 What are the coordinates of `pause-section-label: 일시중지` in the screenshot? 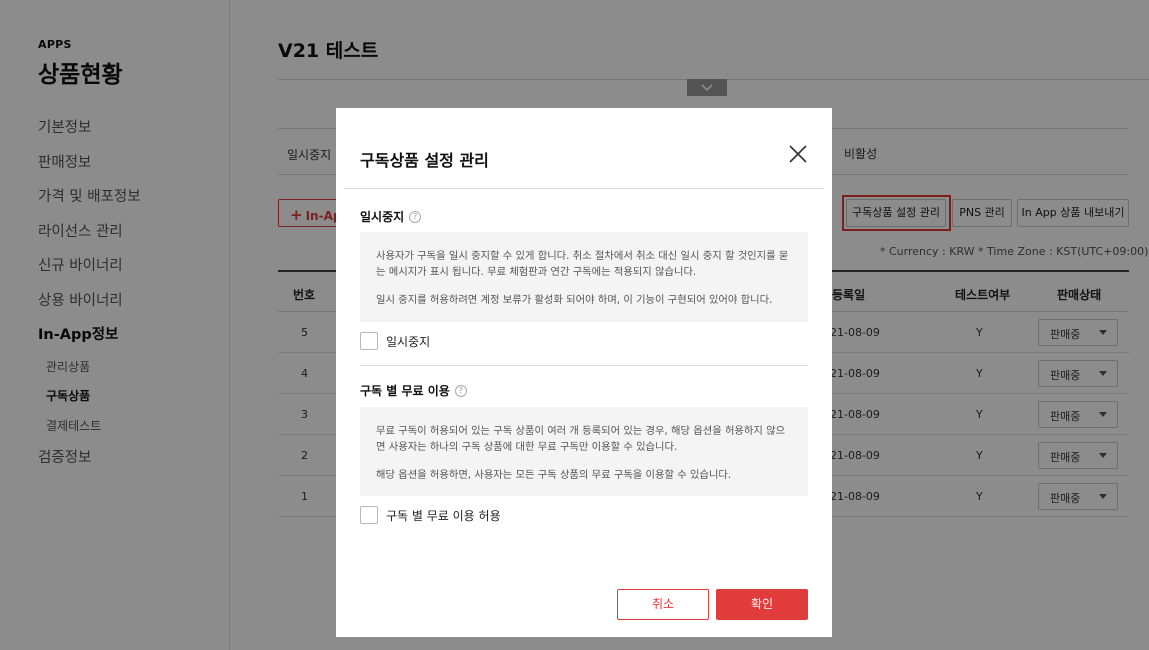 It's located at (382, 217).